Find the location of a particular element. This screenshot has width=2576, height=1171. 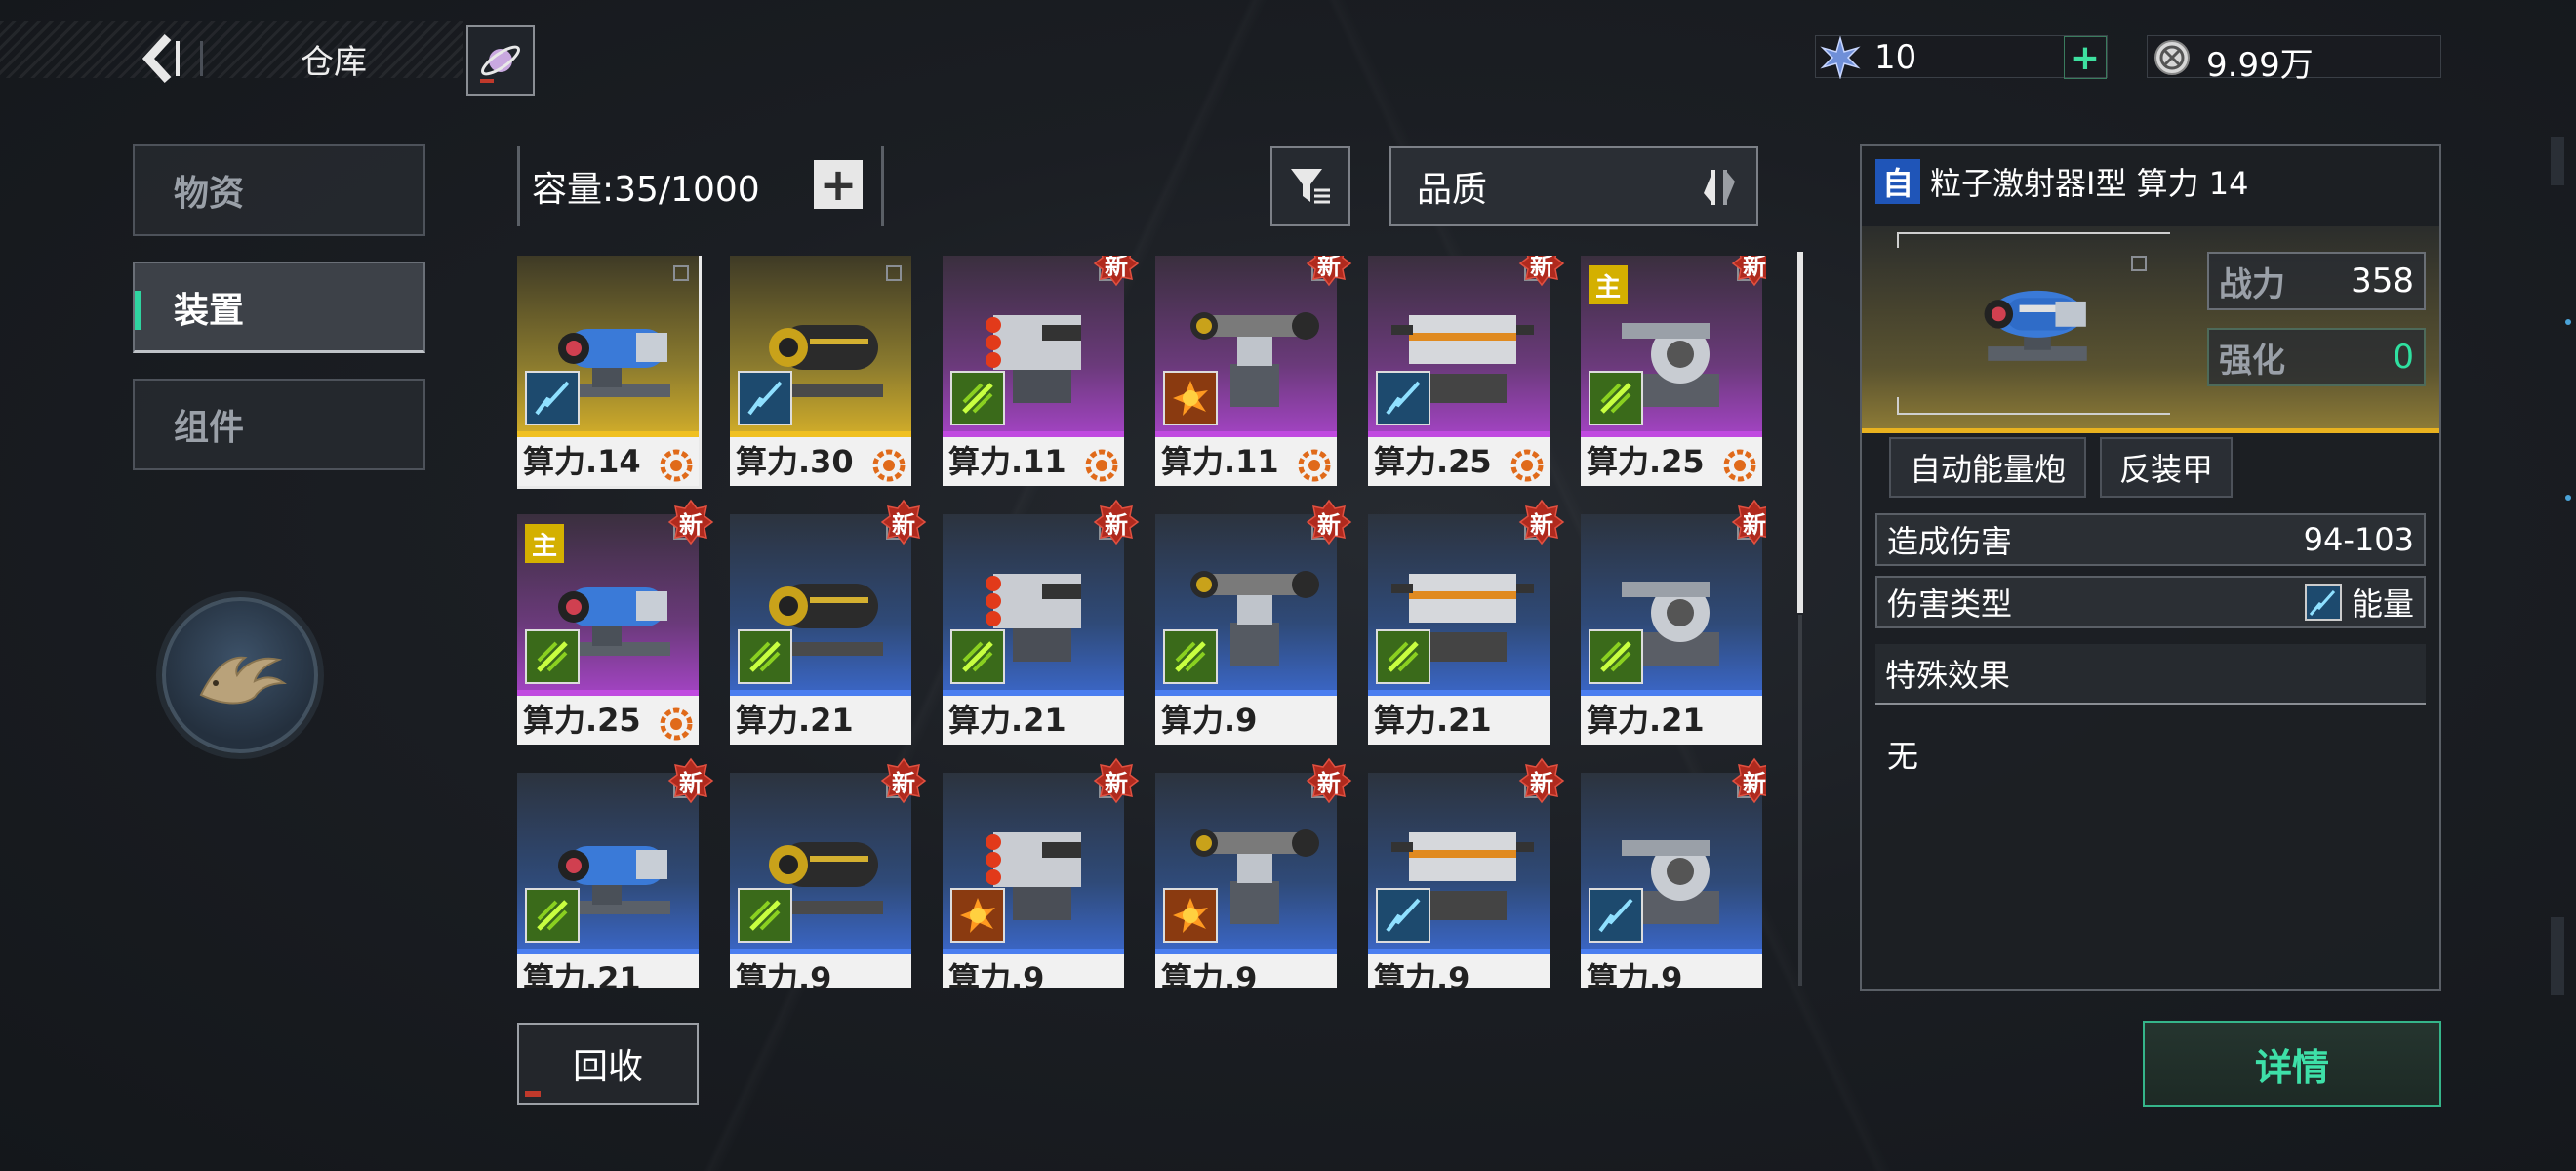

coin-resource: 9.99万 is located at coordinates (2294, 60).